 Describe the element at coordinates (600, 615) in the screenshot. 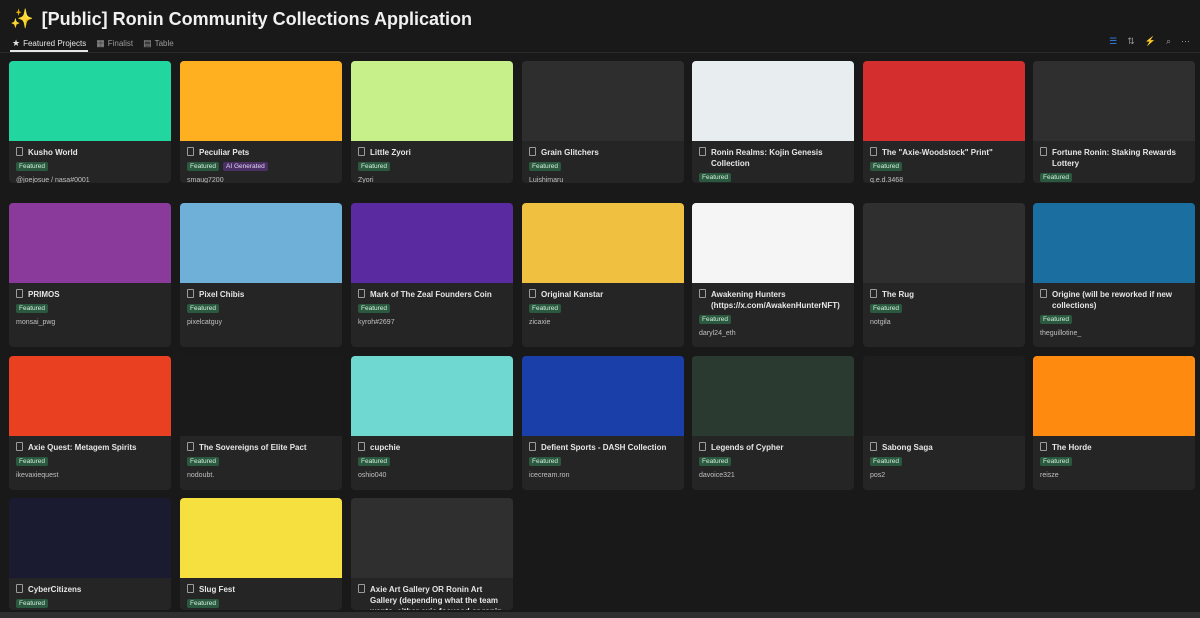

I see `horizontal-scrollbar` at that location.